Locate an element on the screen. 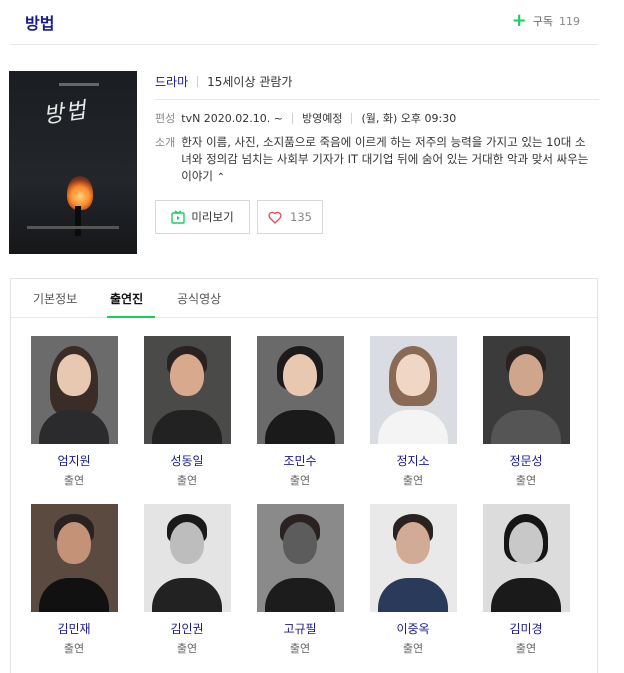 The image size is (624, 673). cast-item: 김인권 출연 is located at coordinates (187, 580).